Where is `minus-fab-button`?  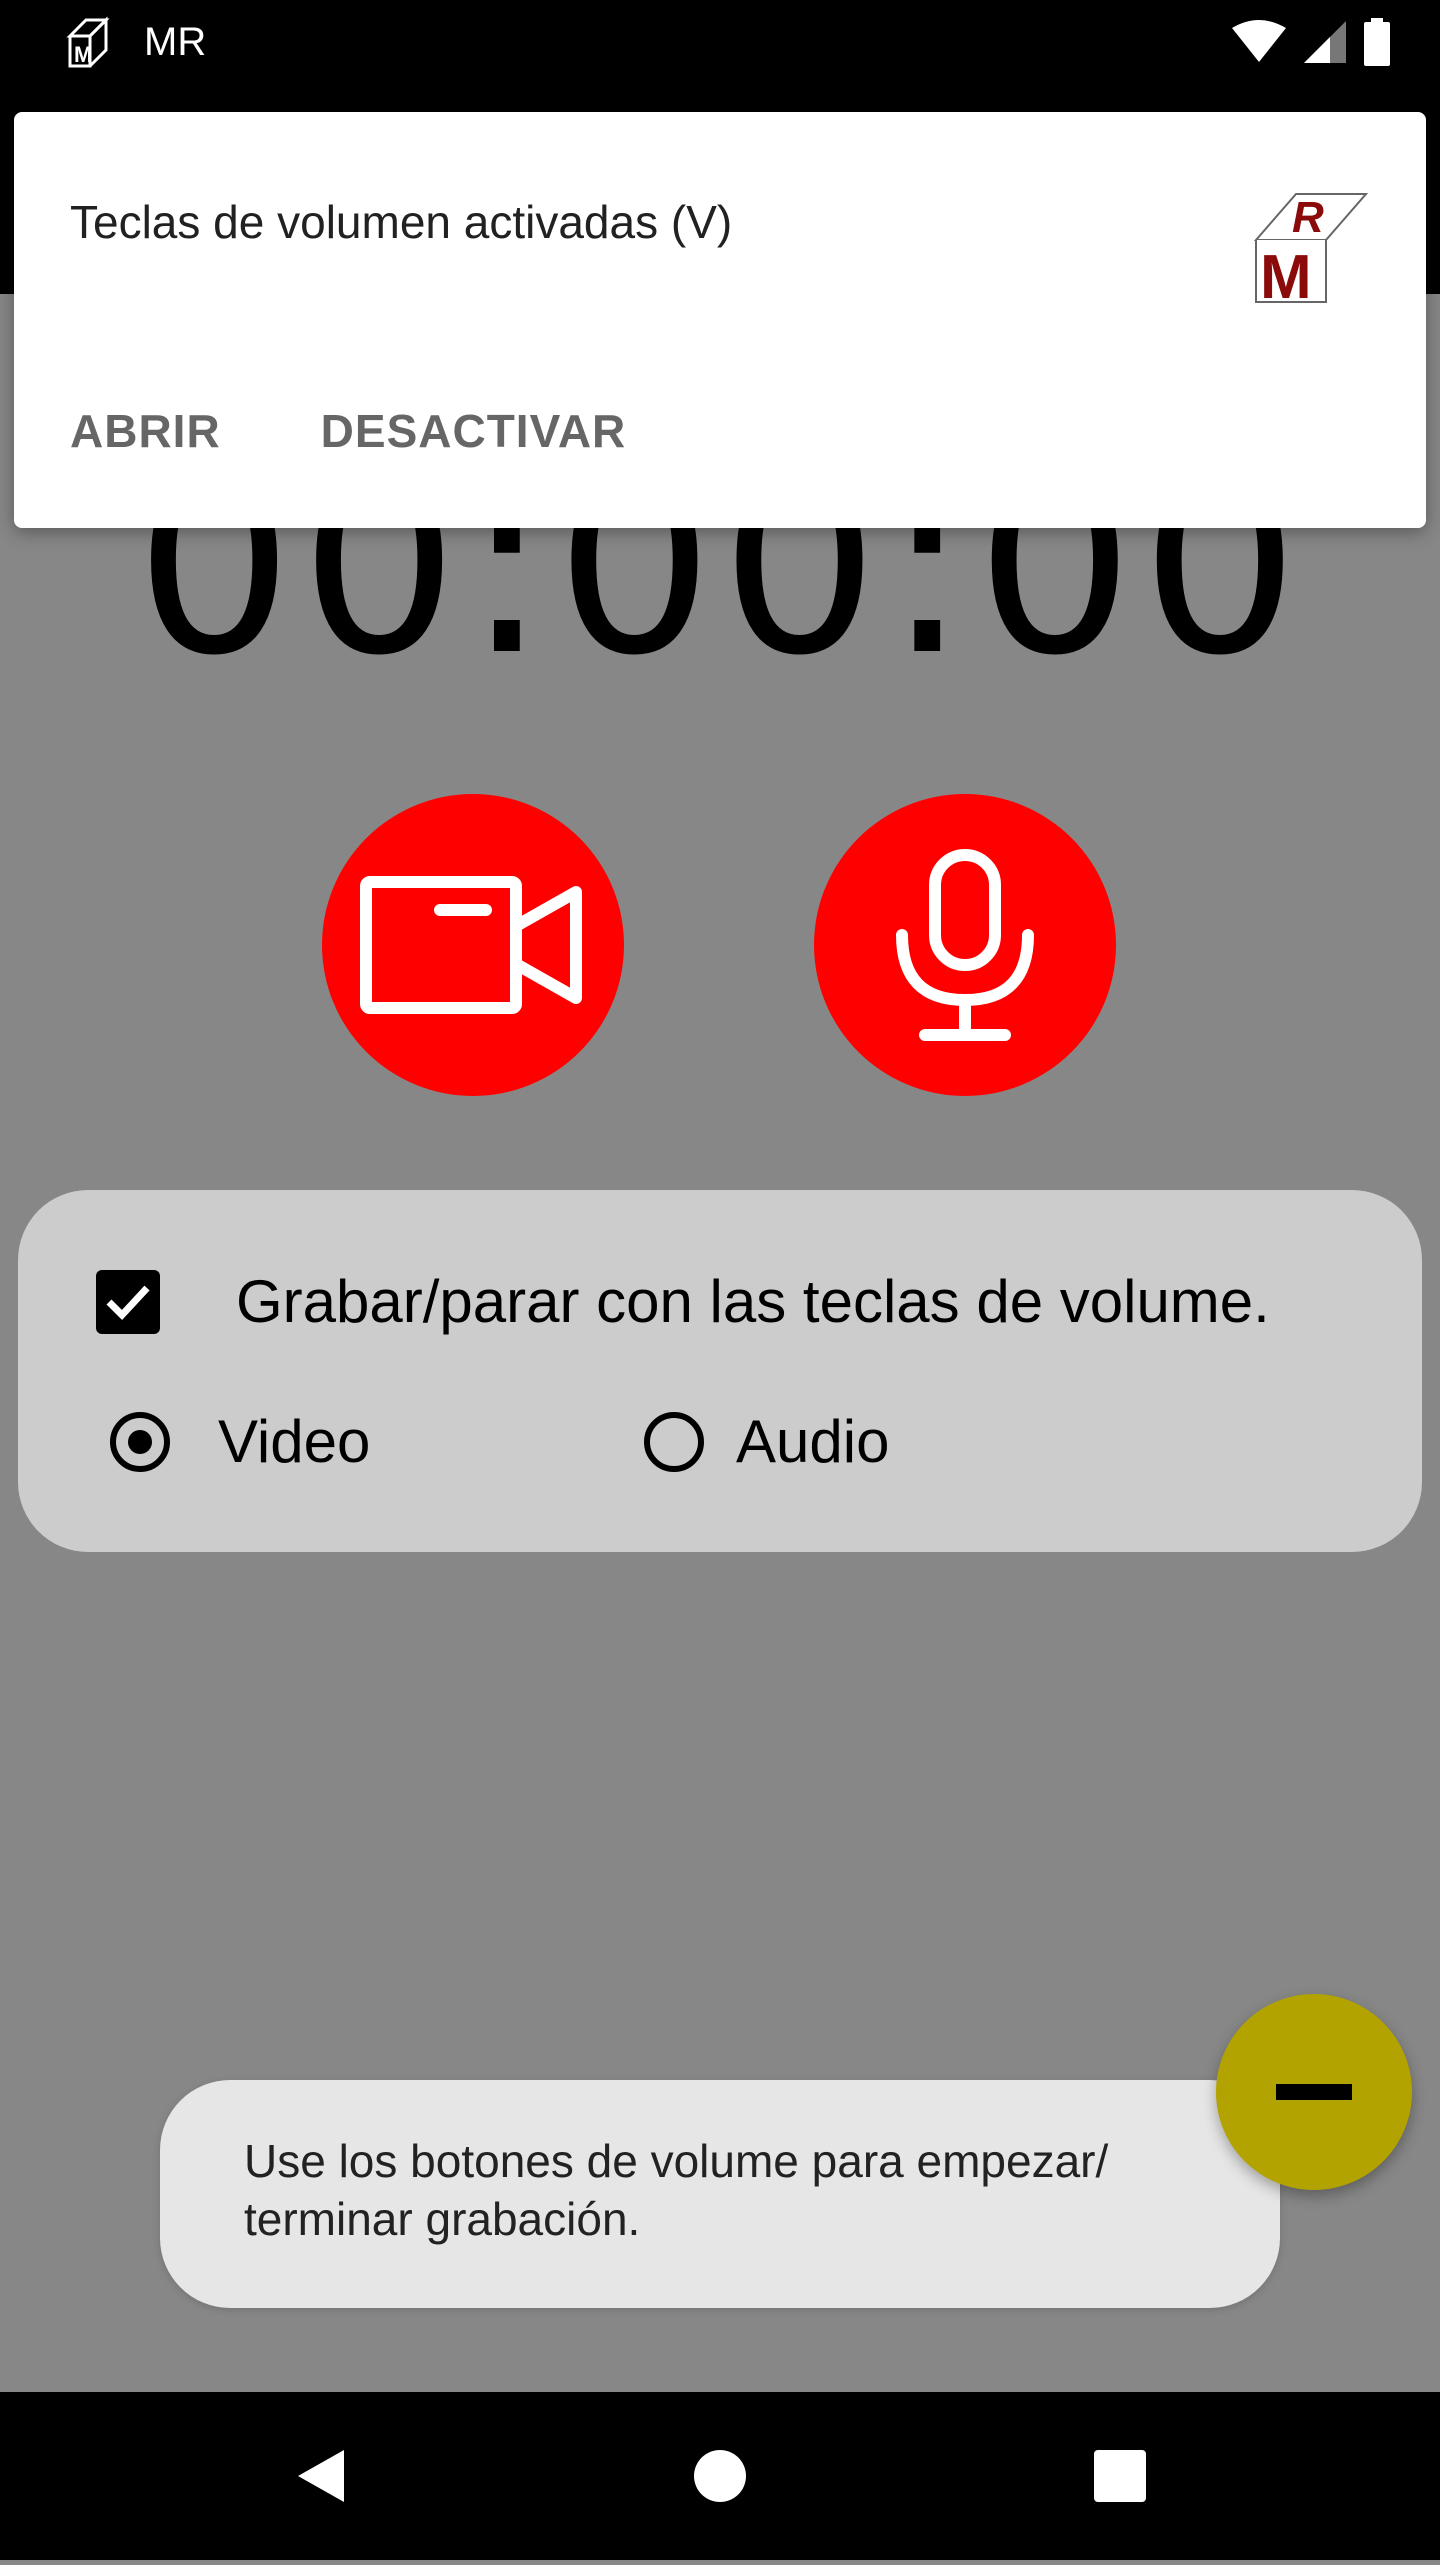 minus-fab-button is located at coordinates (1314, 2092).